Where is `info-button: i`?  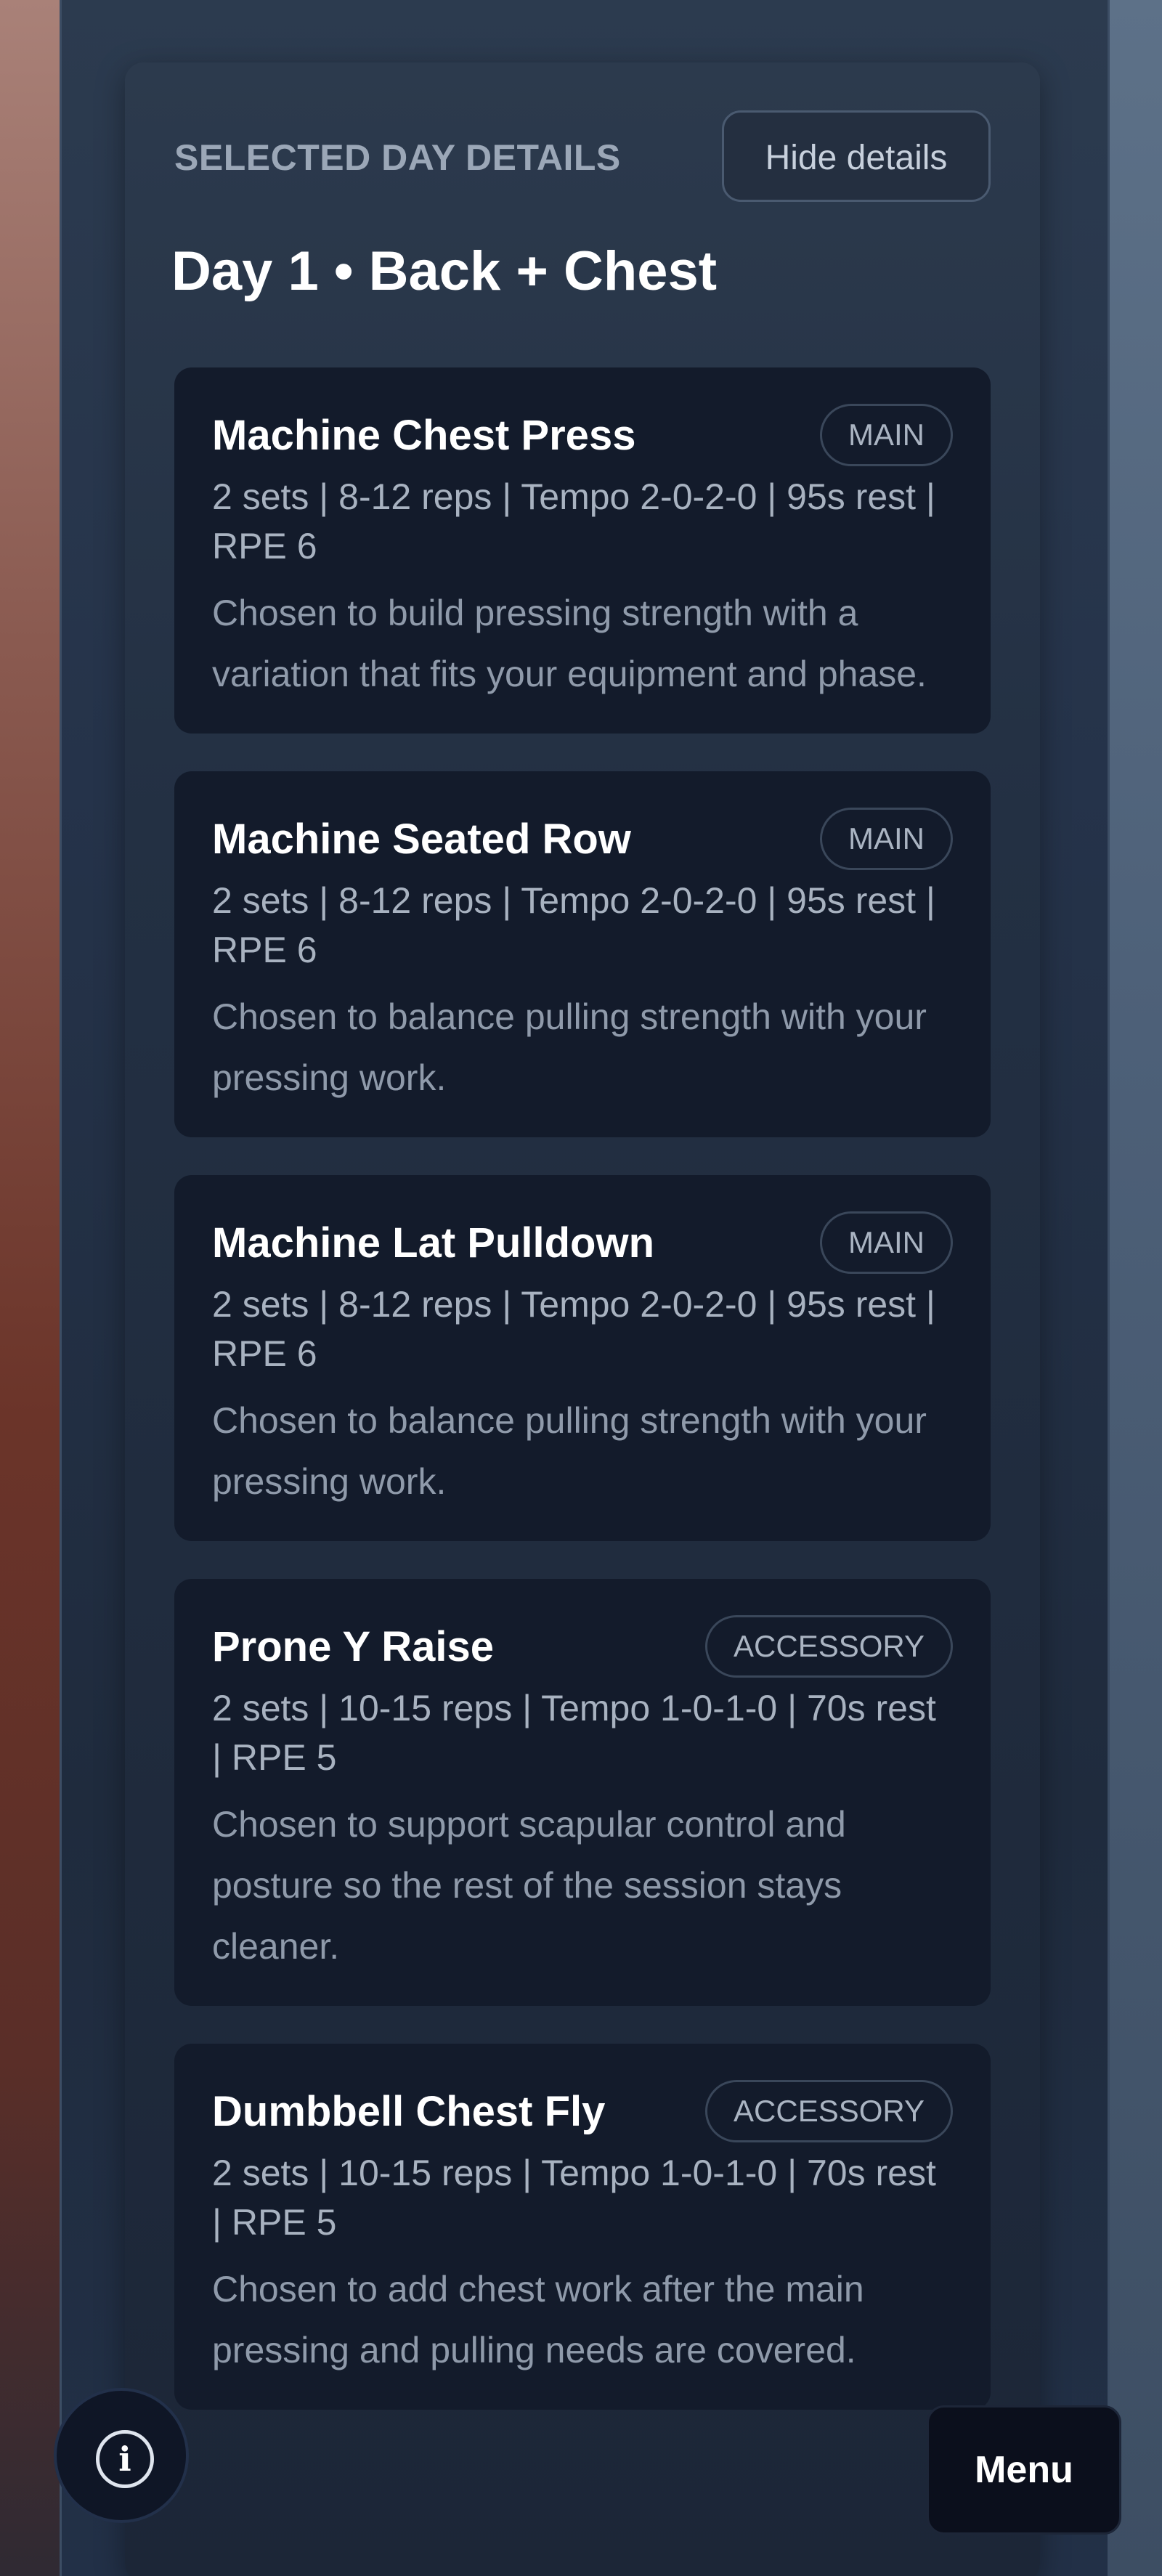 info-button: i is located at coordinates (121, 2456).